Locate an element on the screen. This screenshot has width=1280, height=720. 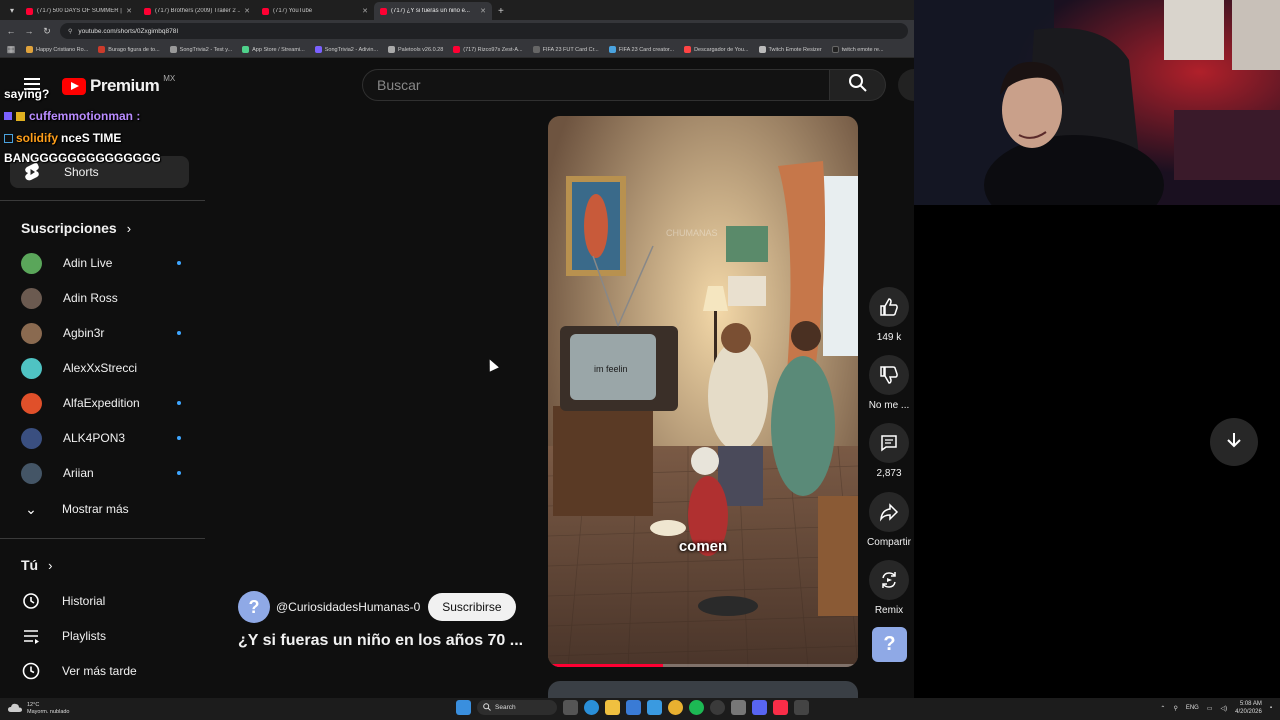
new-content-dot-icon is located at coordinates (179, 403).